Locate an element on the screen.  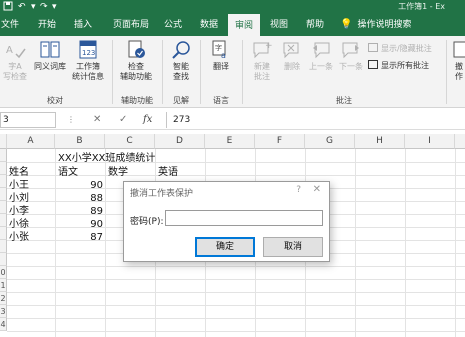
password-label: 密码(P): is located at coordinates (147, 222).